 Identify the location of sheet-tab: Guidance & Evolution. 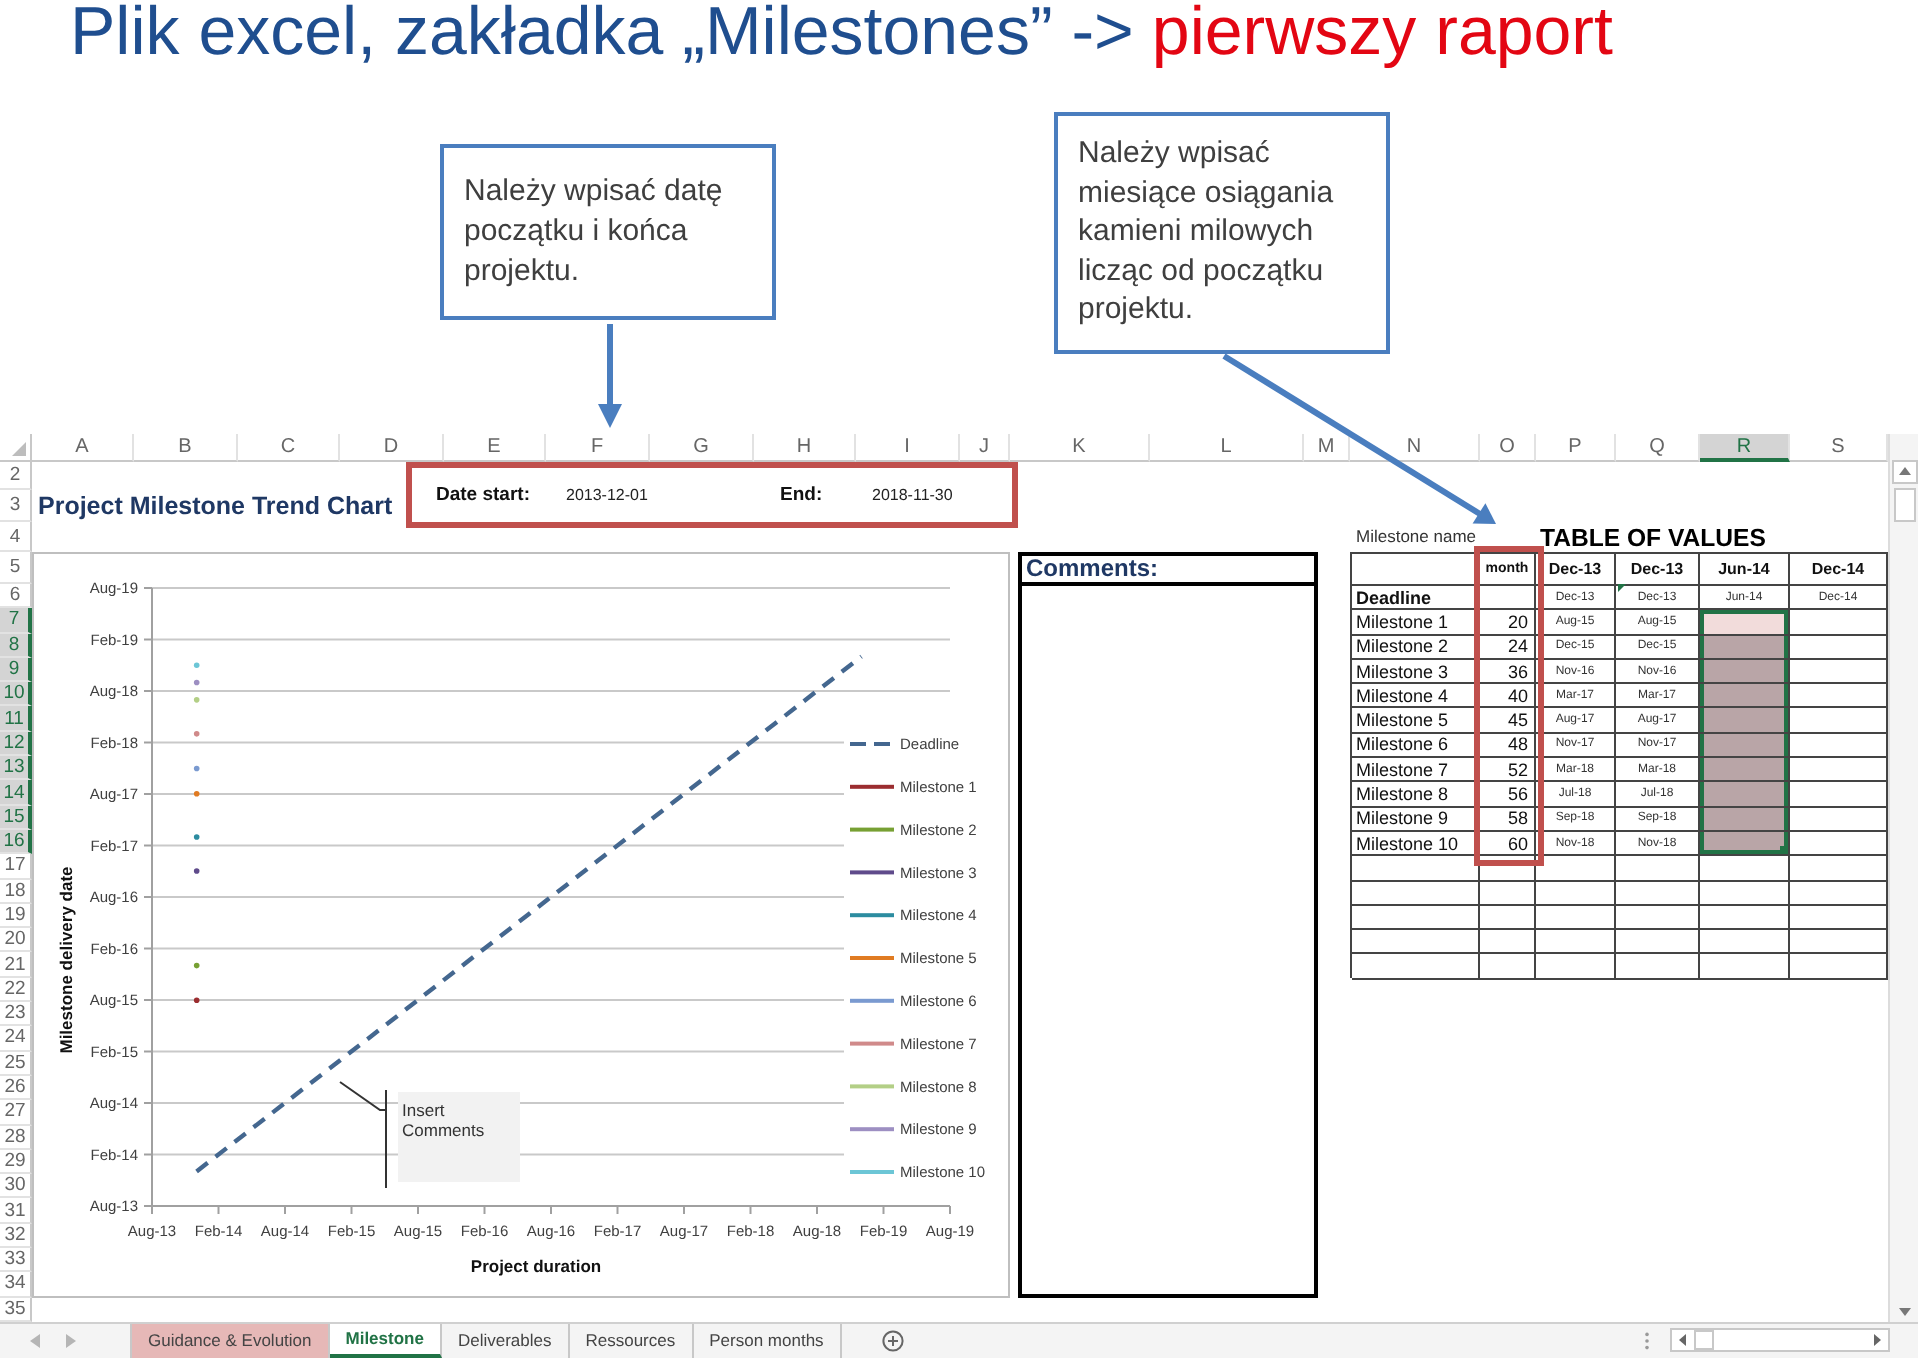
(230, 1340).